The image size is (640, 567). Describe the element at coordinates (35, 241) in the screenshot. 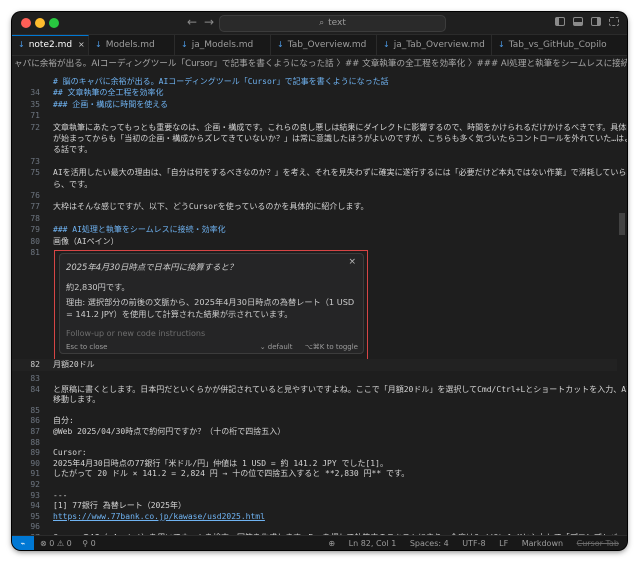

I see `line-number: 80` at that location.